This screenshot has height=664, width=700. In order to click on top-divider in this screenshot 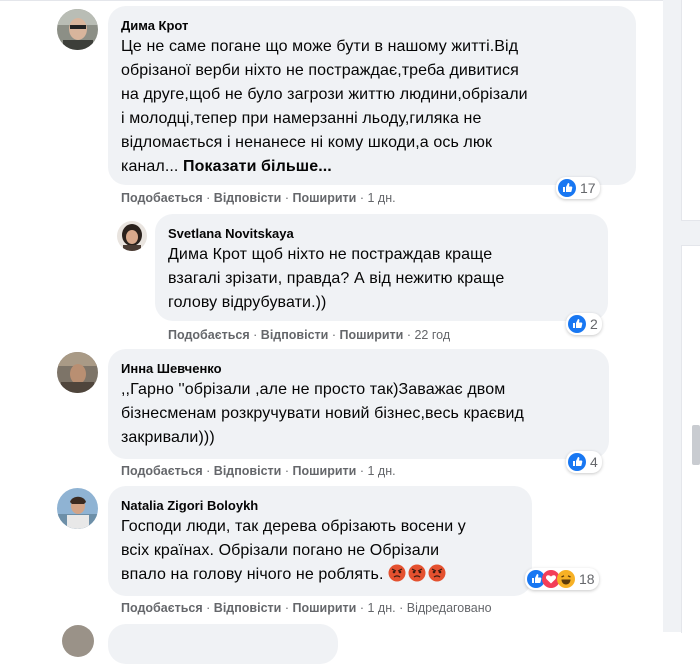, I will do `click(350, 0)`.